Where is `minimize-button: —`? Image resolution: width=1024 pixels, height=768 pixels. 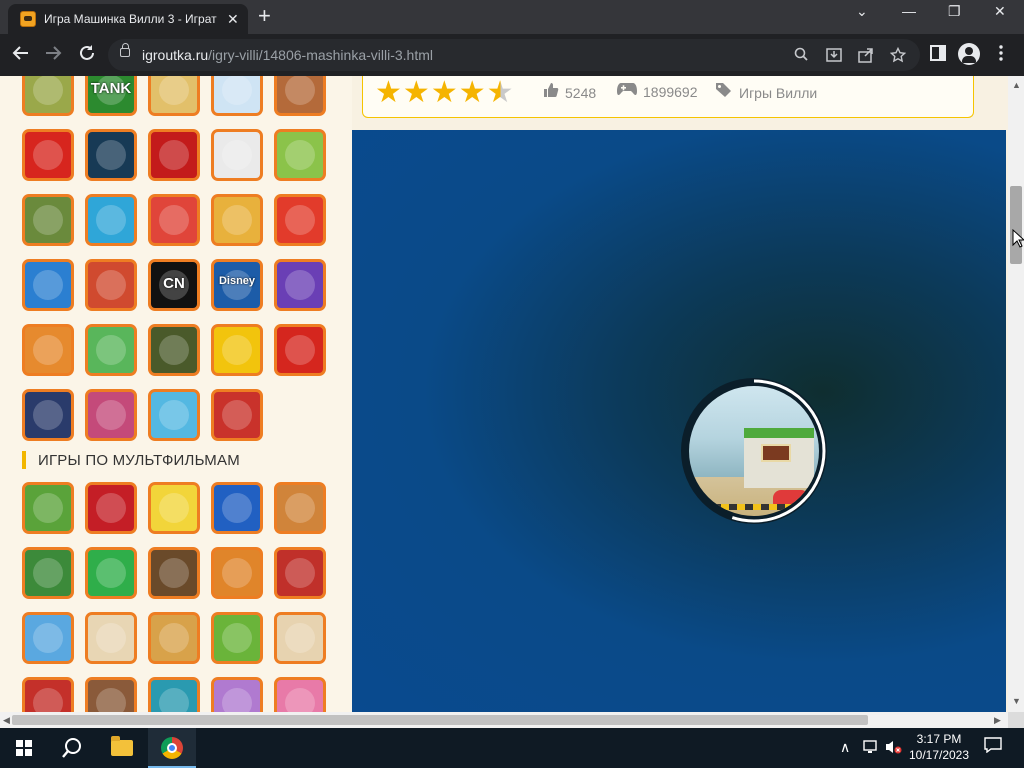
minimize-button: — is located at coordinates (909, 11).